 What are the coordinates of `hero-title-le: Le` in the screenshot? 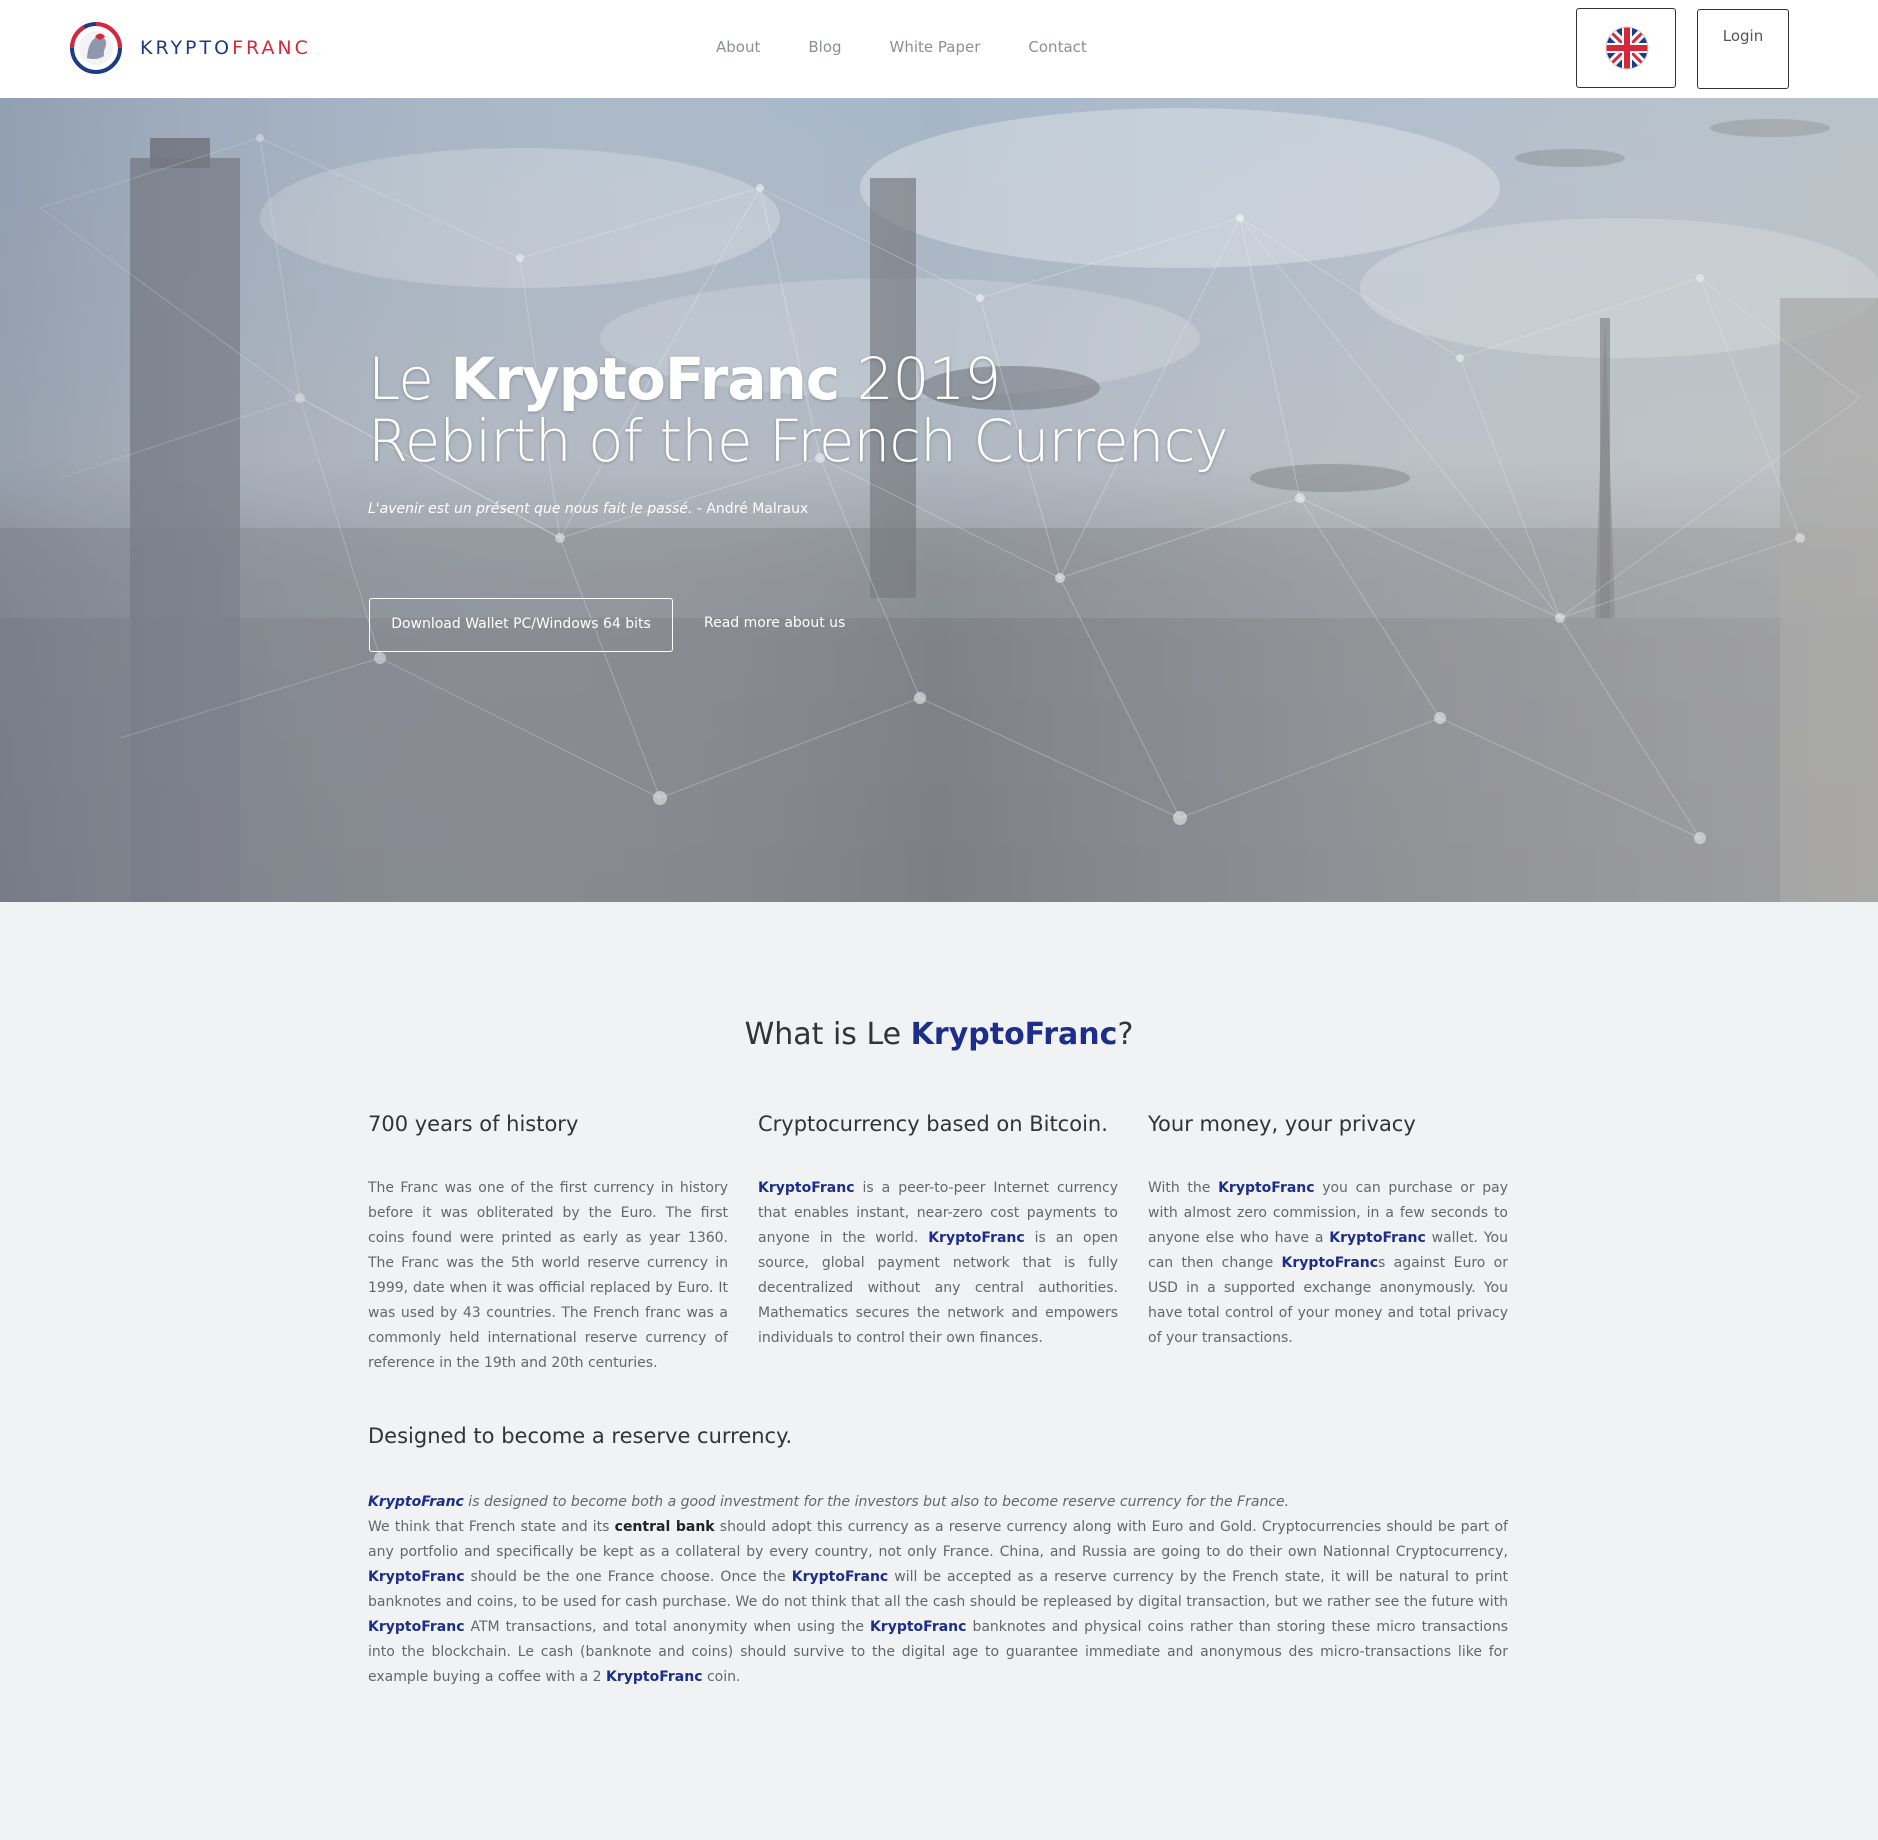 It's located at (409, 379).